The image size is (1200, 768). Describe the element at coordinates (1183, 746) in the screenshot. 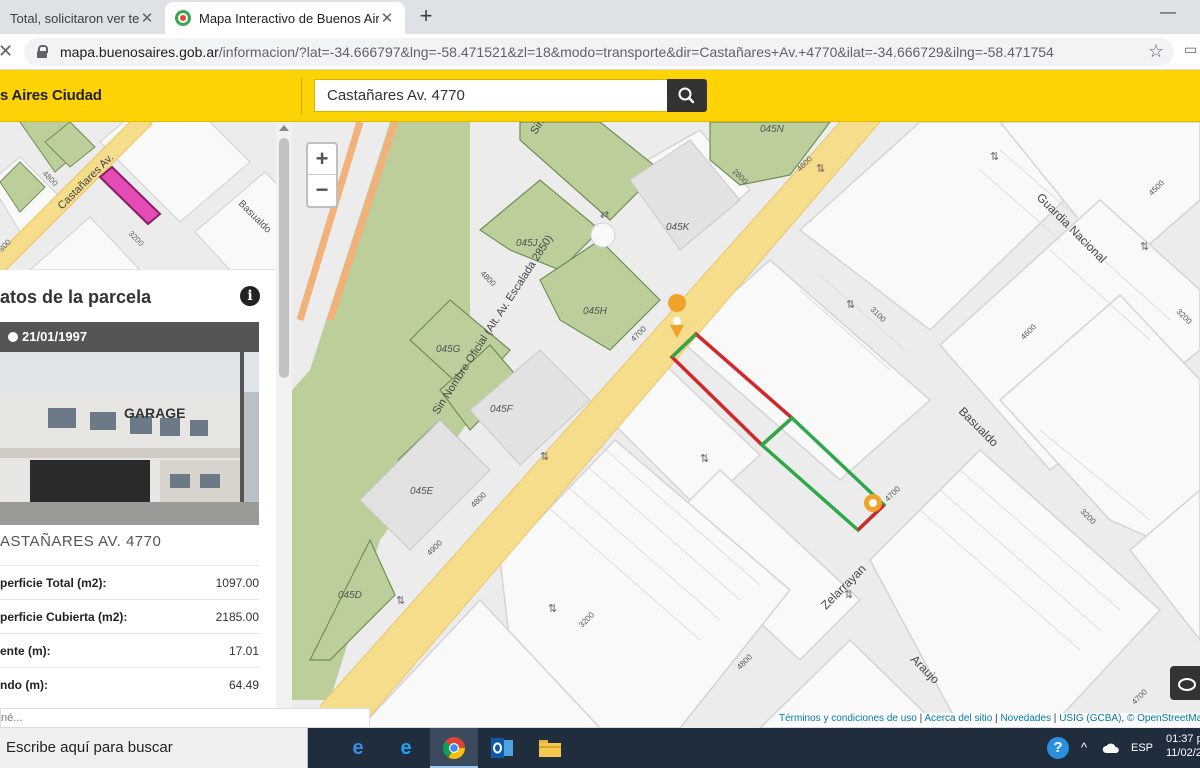

I see `system-clock: 01:37 p. m. 11/02/2020` at that location.